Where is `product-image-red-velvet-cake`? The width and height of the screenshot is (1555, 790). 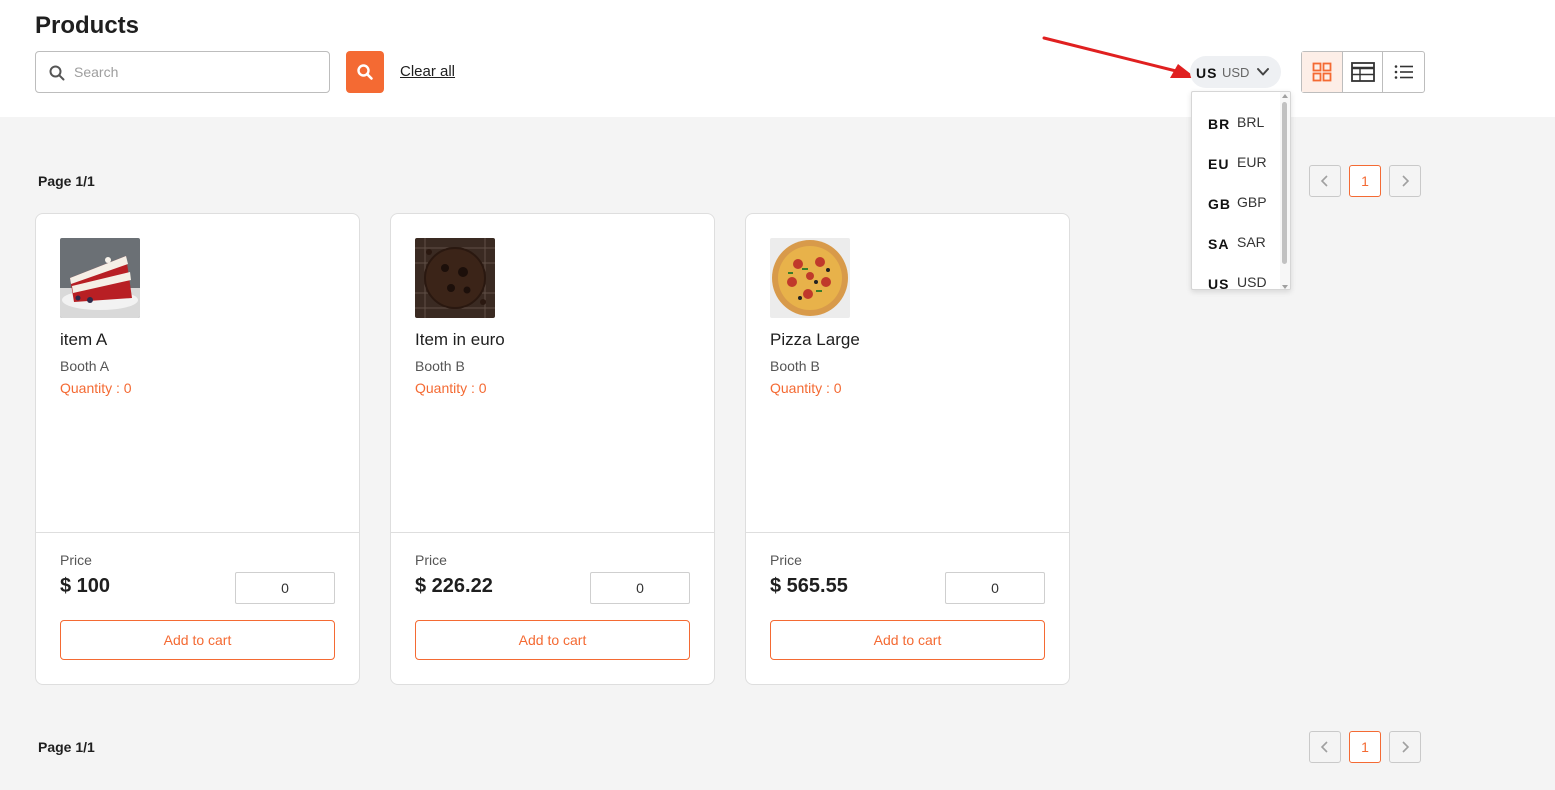
product-image-red-velvet-cake is located at coordinates (100, 278).